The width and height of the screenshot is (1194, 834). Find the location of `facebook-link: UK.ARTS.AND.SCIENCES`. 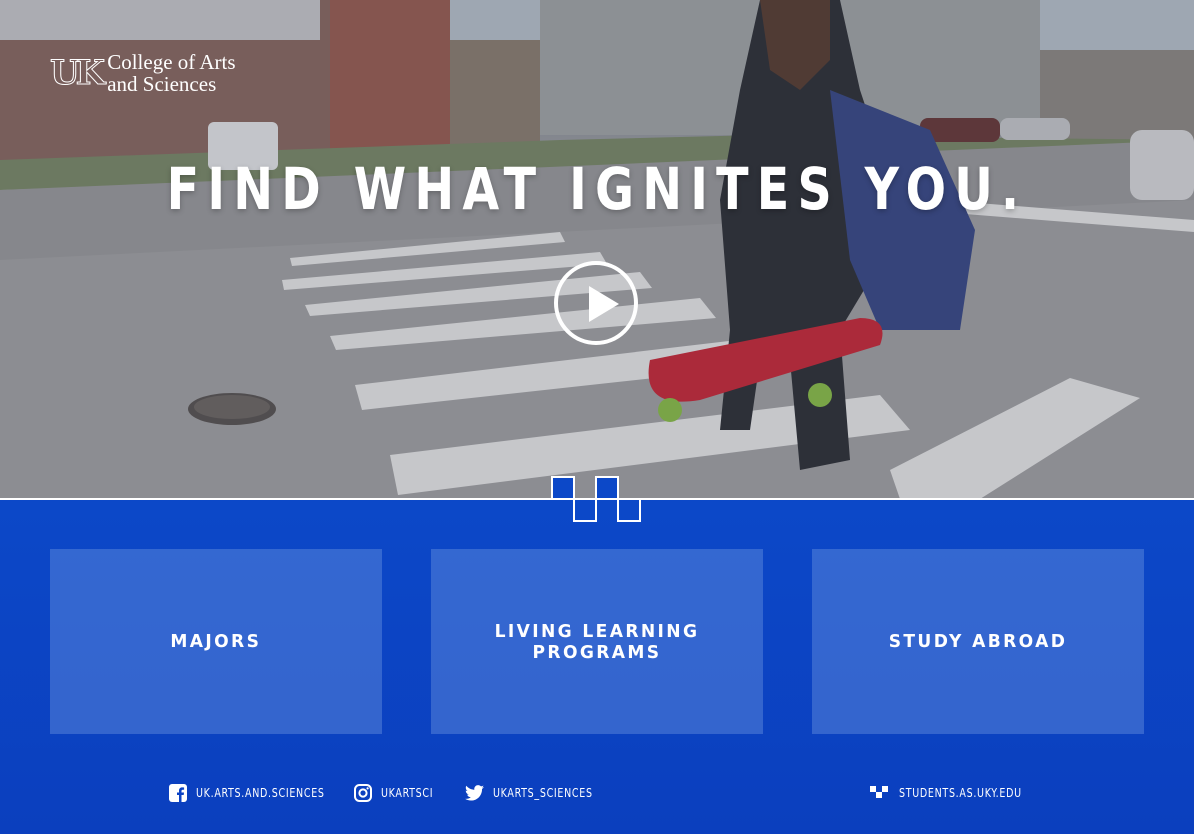

facebook-link: UK.ARTS.AND.SCIENCES is located at coordinates (255, 793).